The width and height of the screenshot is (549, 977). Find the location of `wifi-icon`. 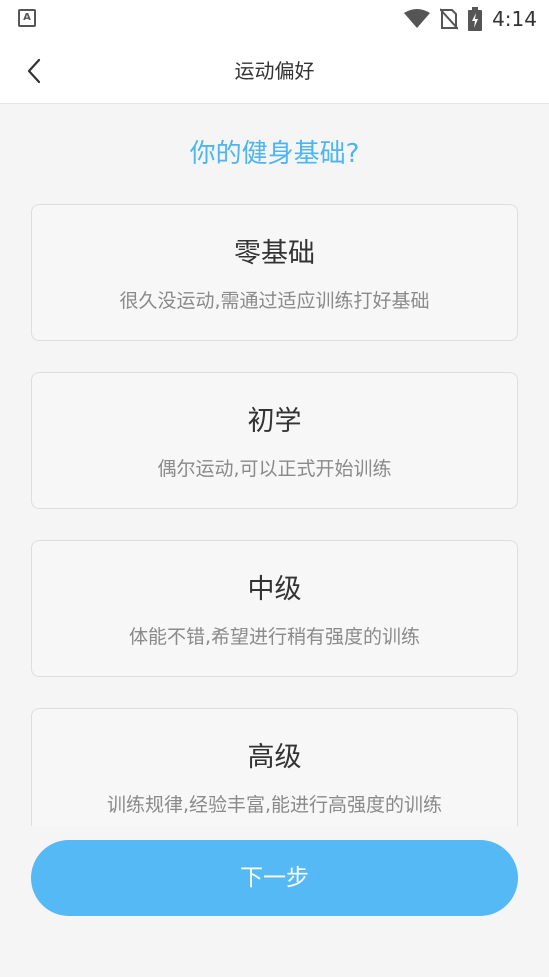

wifi-icon is located at coordinates (417, 18).